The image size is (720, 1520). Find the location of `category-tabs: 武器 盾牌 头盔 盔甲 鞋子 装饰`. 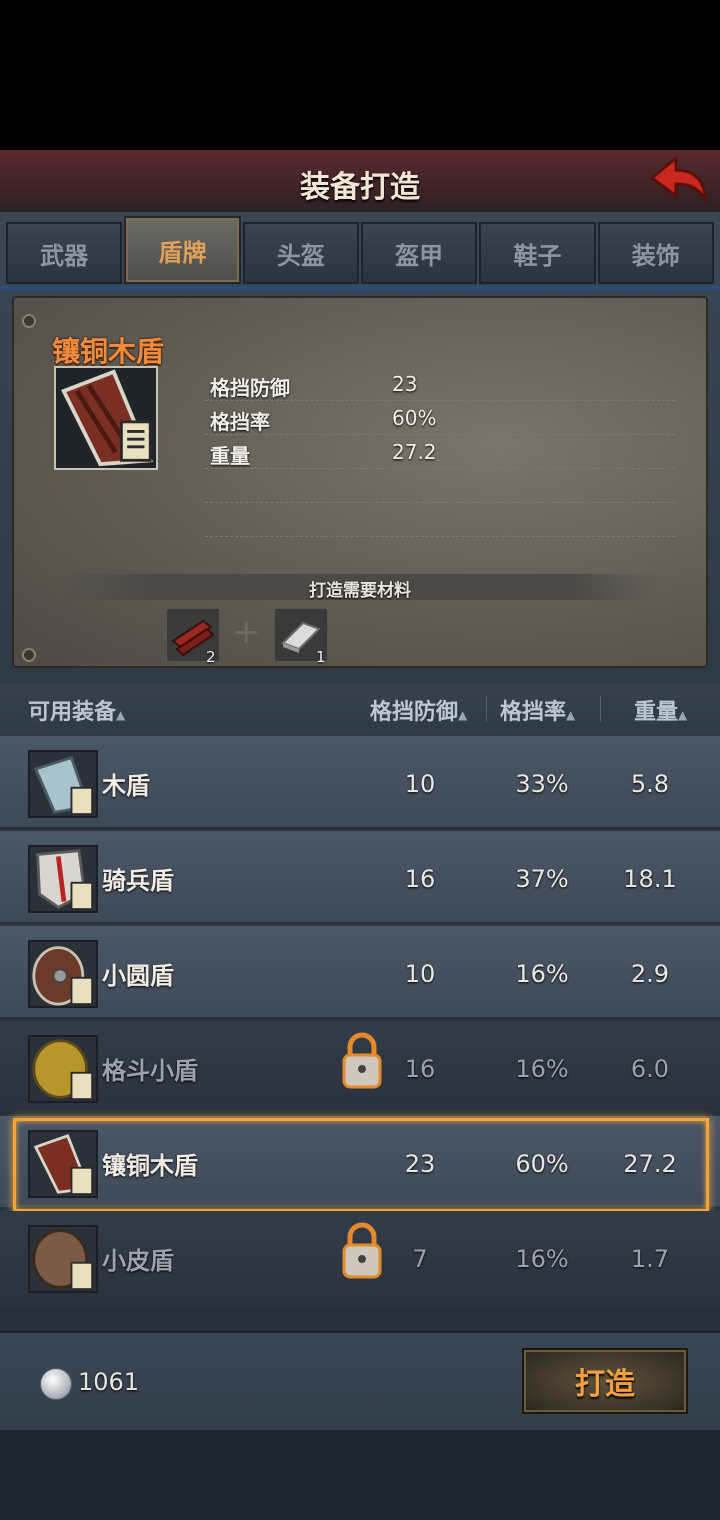

category-tabs: 武器 盾牌 头盔 盔甲 鞋子 装饰 is located at coordinates (360, 251).